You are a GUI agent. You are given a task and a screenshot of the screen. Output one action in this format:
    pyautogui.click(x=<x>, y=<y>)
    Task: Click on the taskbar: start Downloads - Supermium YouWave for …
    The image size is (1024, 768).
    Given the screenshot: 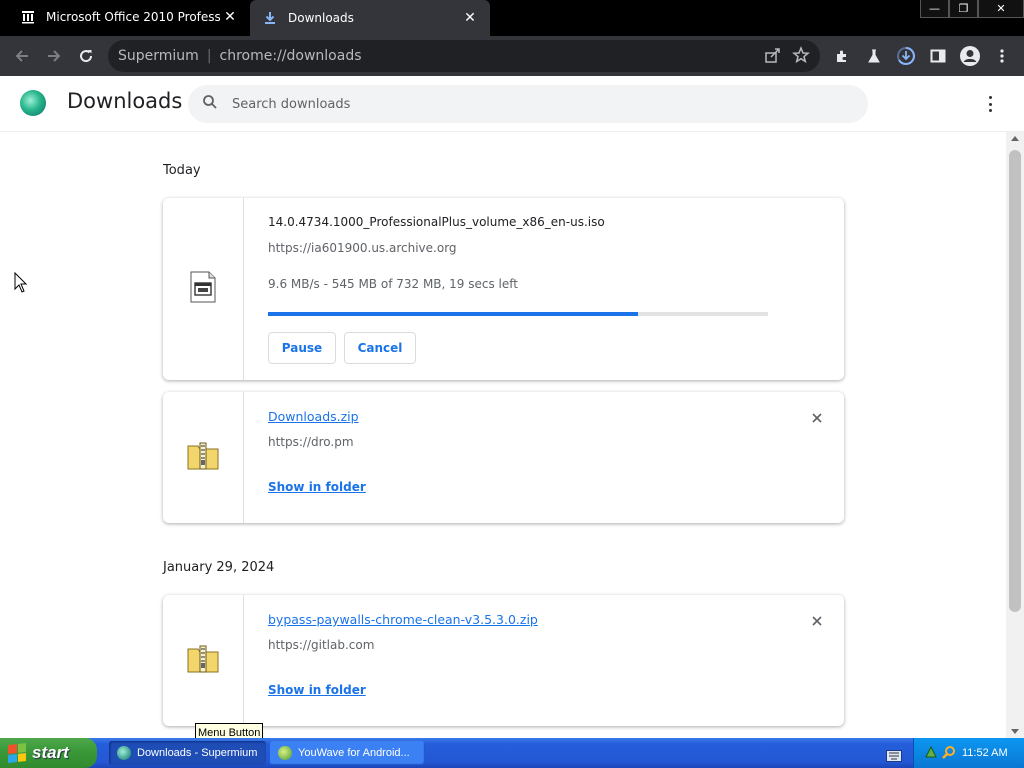 What is the action you would take?
    pyautogui.click(x=512, y=753)
    